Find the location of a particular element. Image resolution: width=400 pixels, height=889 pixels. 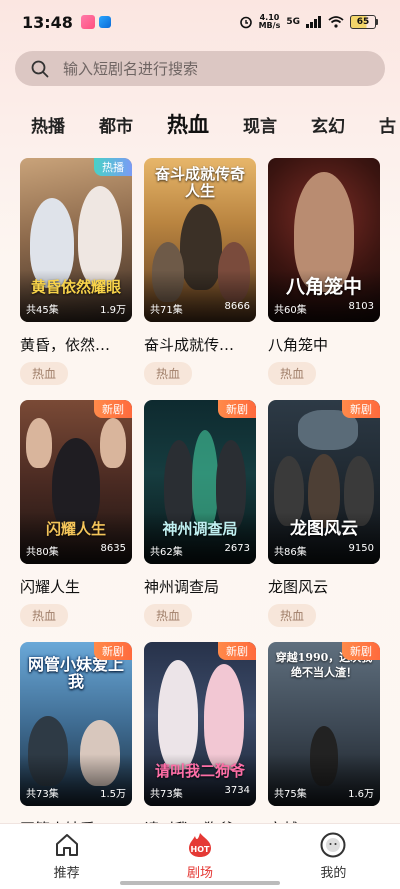

net-speed-unit: MB/s is located at coordinates (269, 25).